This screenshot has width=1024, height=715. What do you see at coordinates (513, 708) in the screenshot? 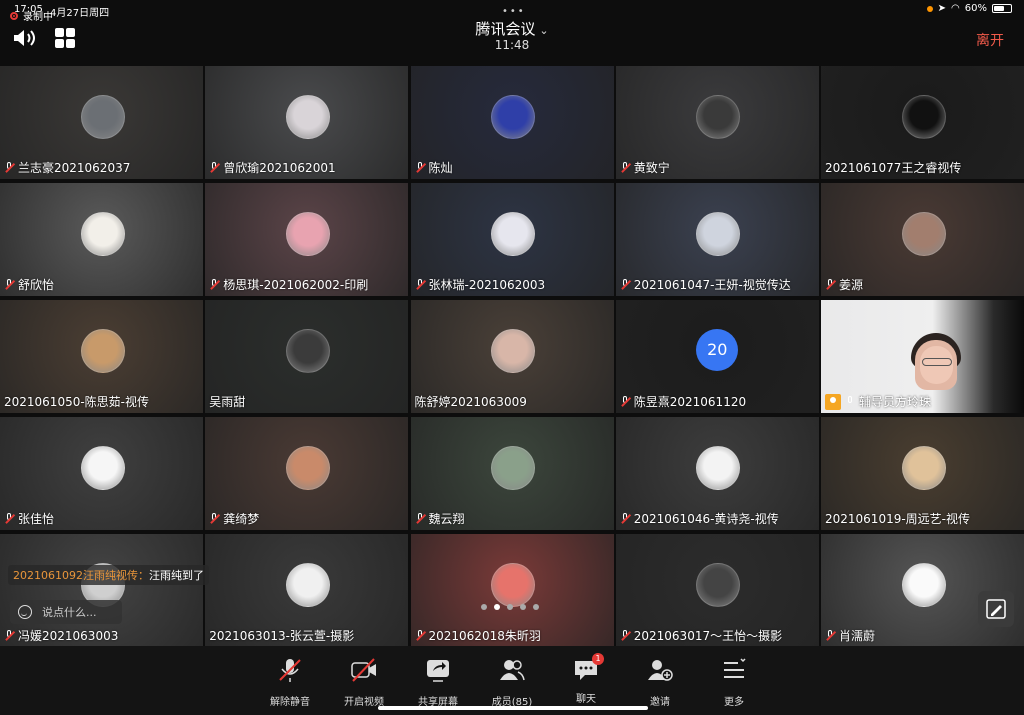
I see `home-indicator` at bounding box center [513, 708].